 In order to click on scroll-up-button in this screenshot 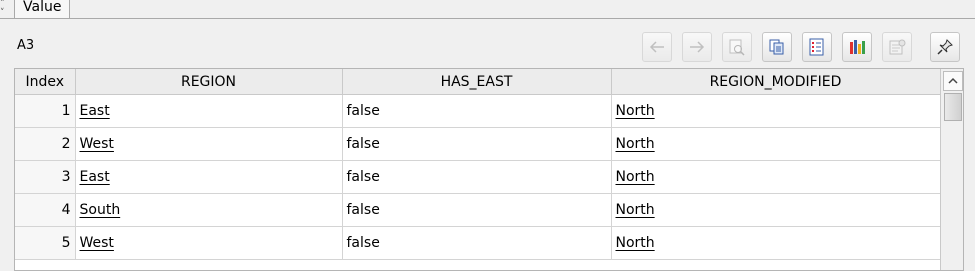, I will do `click(953, 81)`.